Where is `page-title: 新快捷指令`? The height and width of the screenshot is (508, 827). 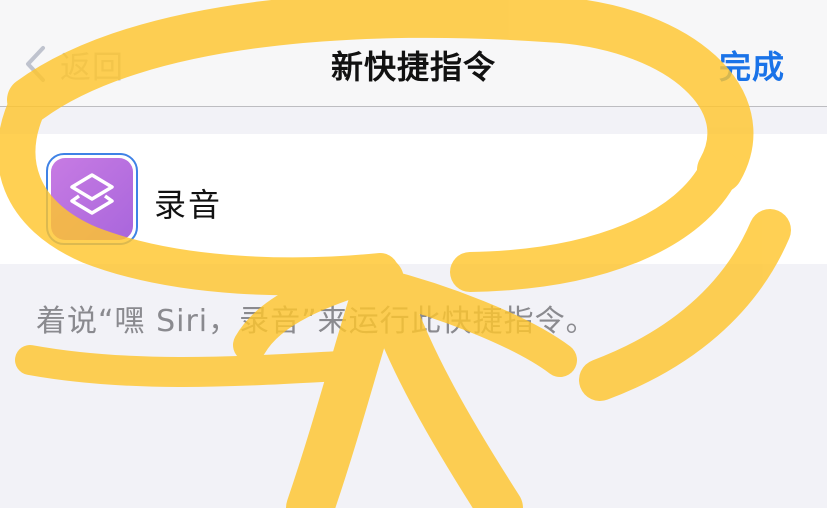 page-title: 新快捷指令 is located at coordinates (413, 67).